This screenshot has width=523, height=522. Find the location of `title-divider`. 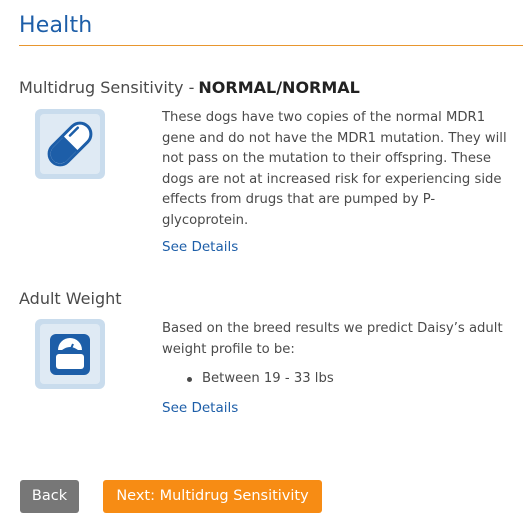

title-divider is located at coordinates (271, 45).